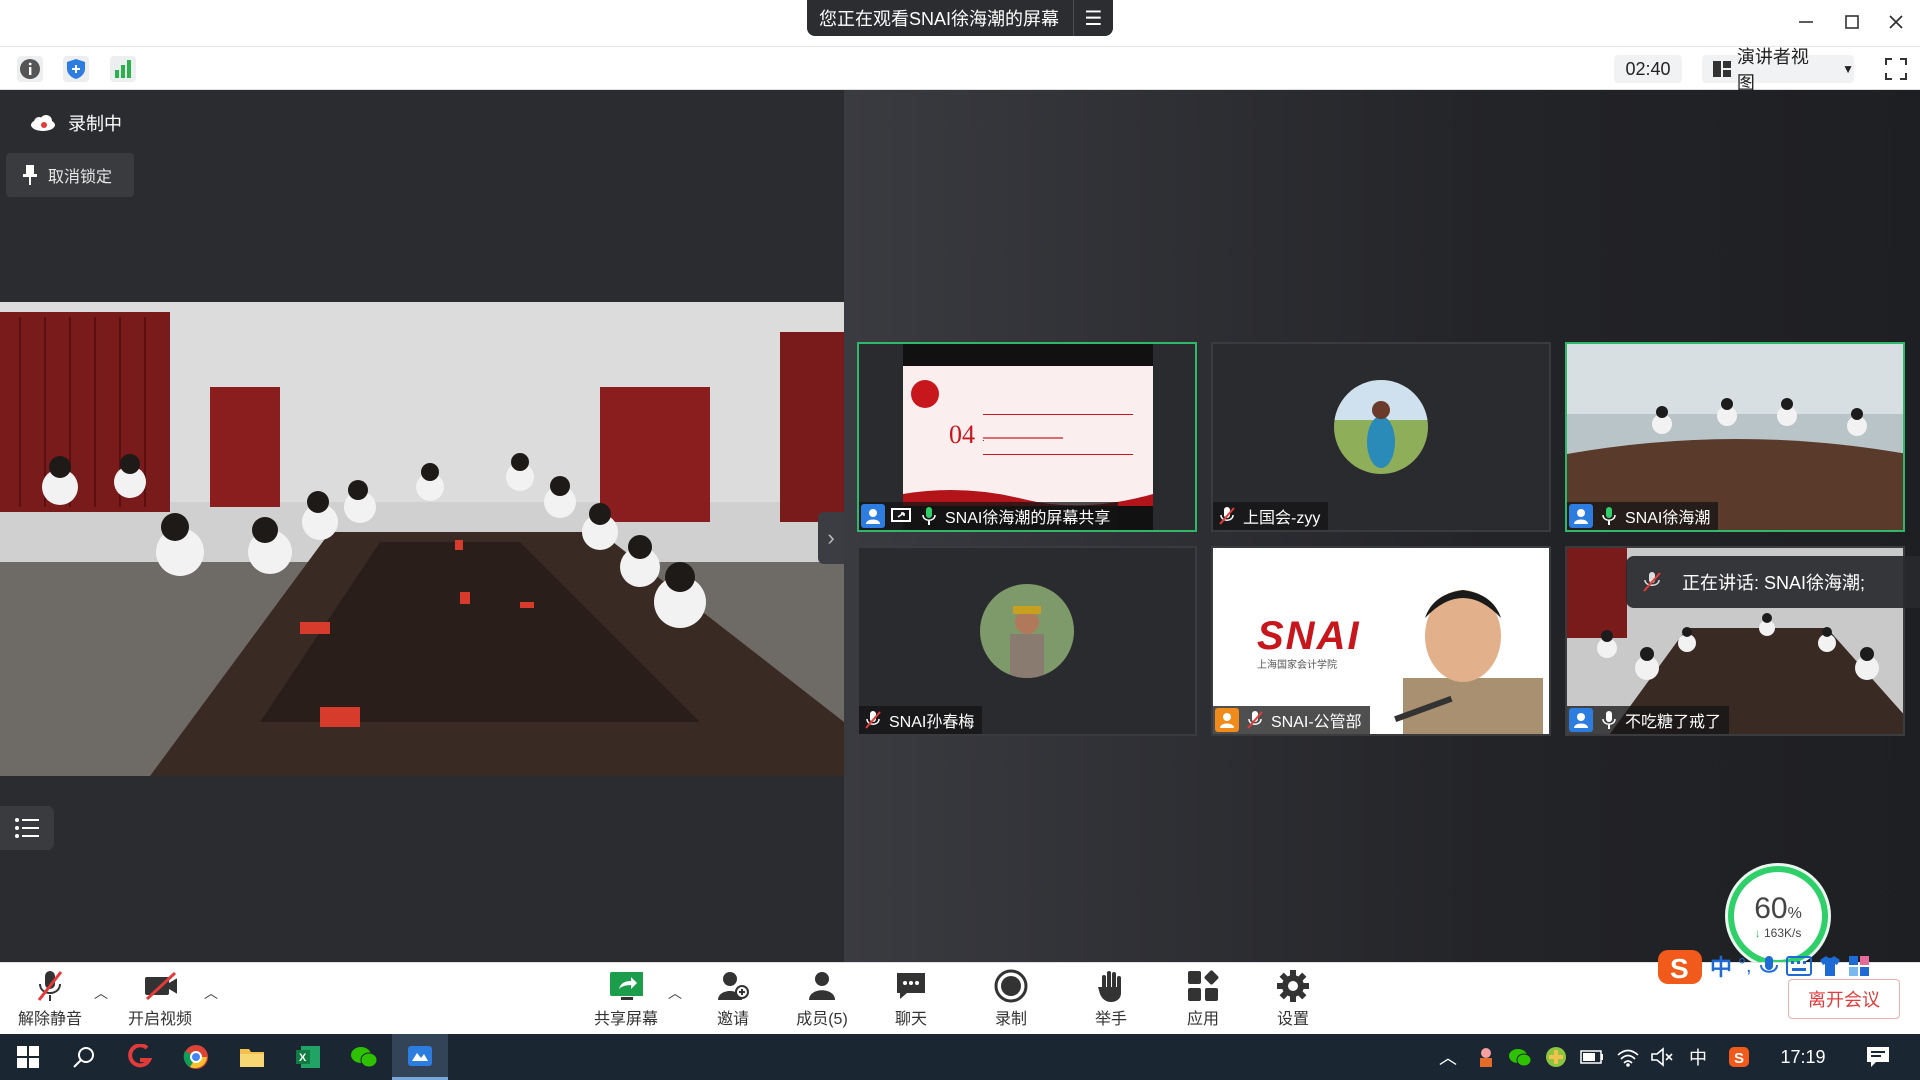 The height and width of the screenshot is (1080, 1920). Describe the element at coordinates (1093, 18) in the screenshot. I see `menu-icon: ☰` at that location.